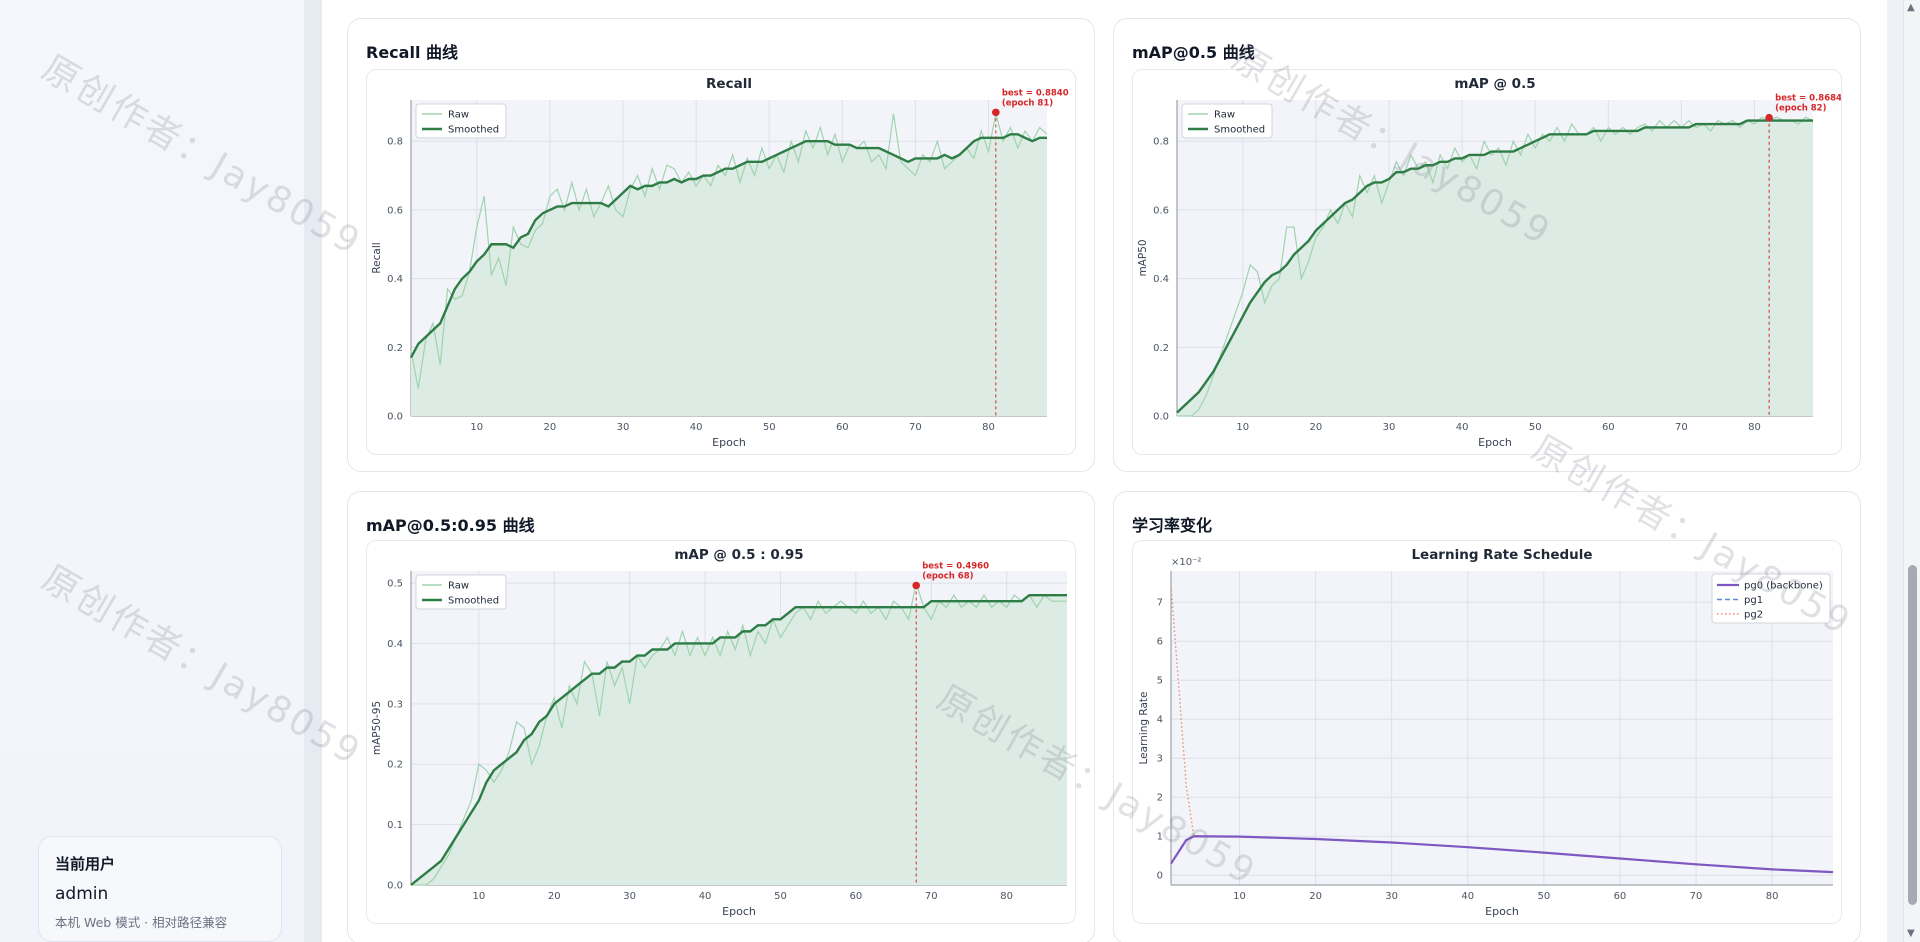 Image resolution: width=1920 pixels, height=942 pixels. I want to click on y-axis-label: mAP50, so click(1143, 257).